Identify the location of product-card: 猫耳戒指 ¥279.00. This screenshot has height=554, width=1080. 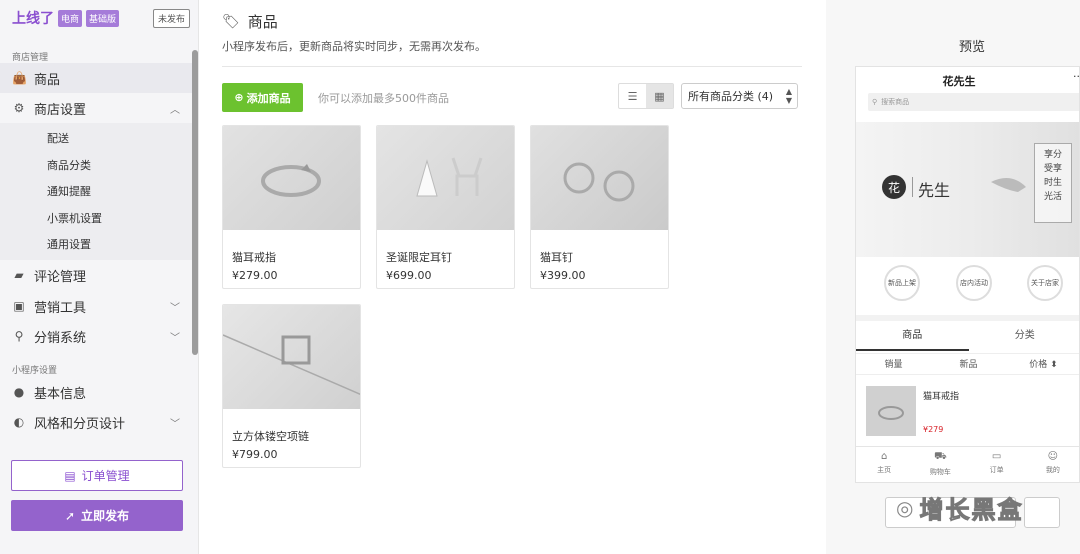
(291, 207).